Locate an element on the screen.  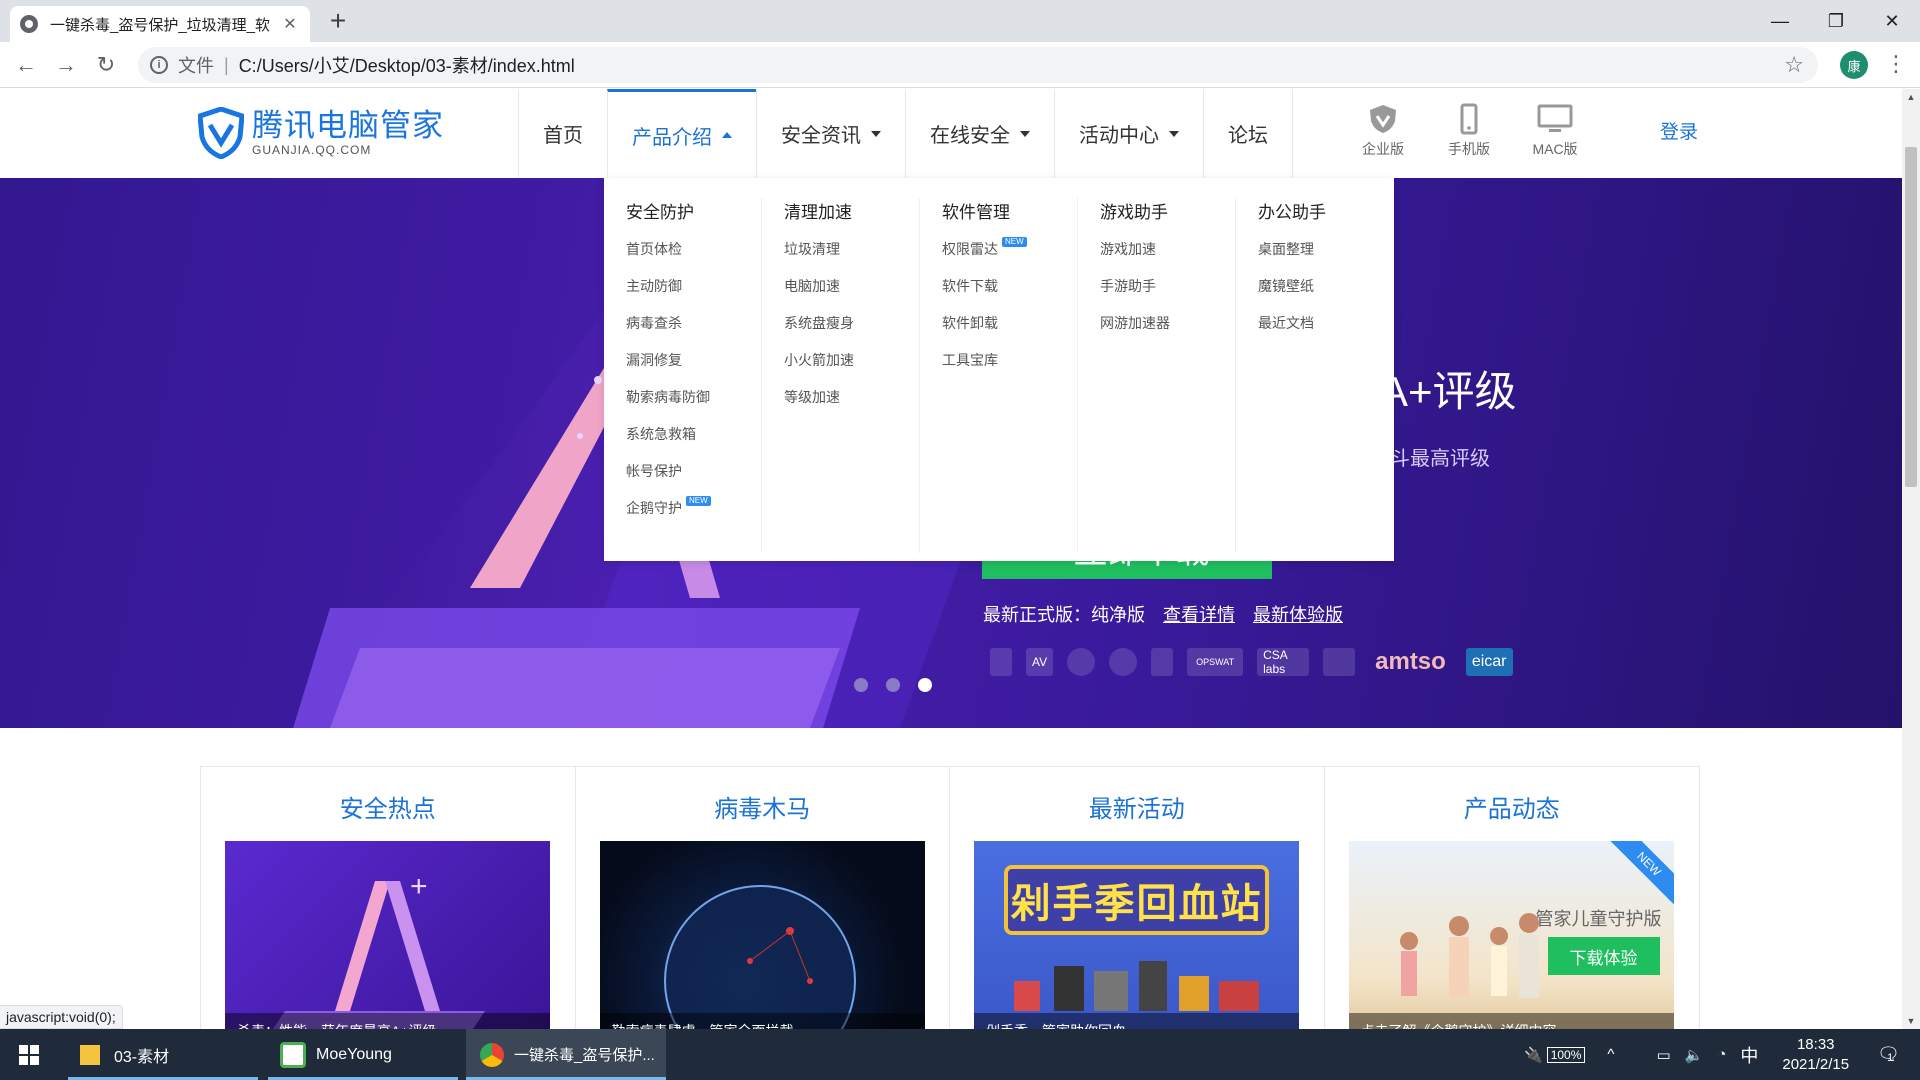
a-plus-artwork: + is located at coordinates (379, 949).